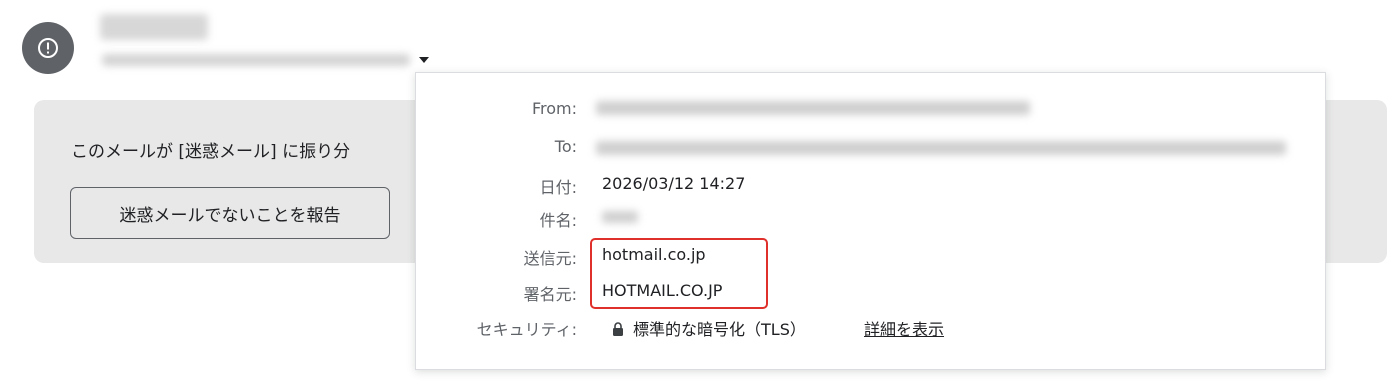  Describe the element at coordinates (256, 60) in the screenshot. I see `sender-recipients-redacted` at that location.